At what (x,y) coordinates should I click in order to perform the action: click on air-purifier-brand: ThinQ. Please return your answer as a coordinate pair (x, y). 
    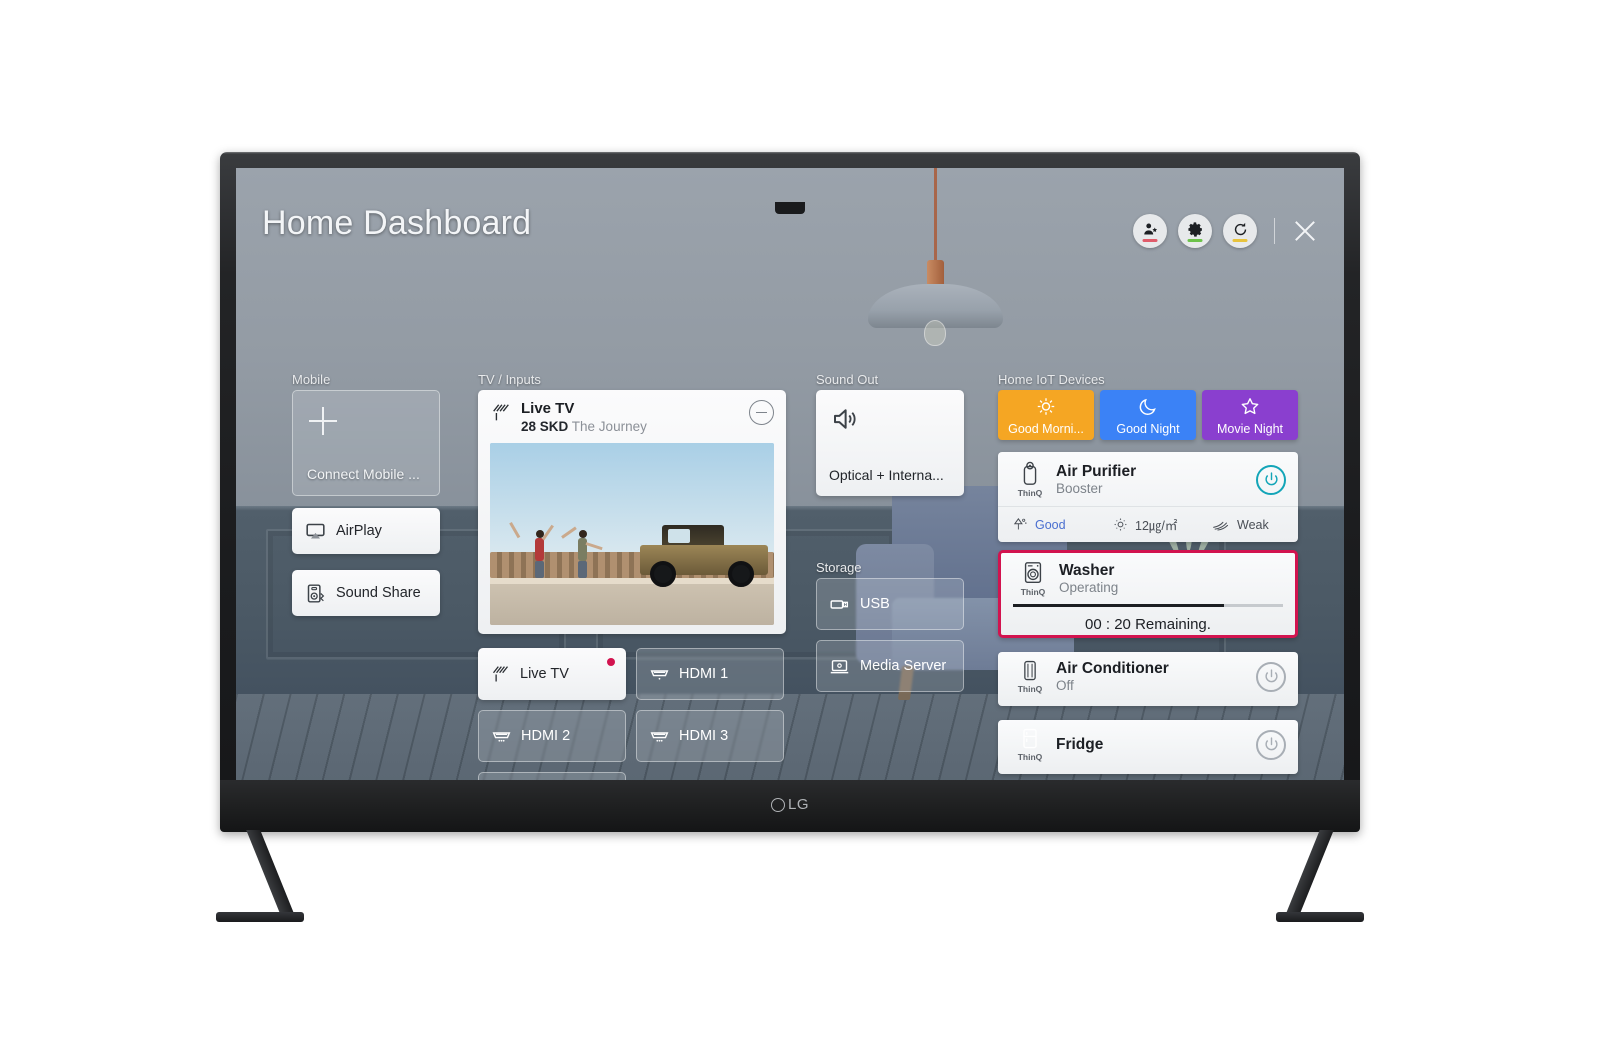
    Looking at the image, I should click on (1030, 479).